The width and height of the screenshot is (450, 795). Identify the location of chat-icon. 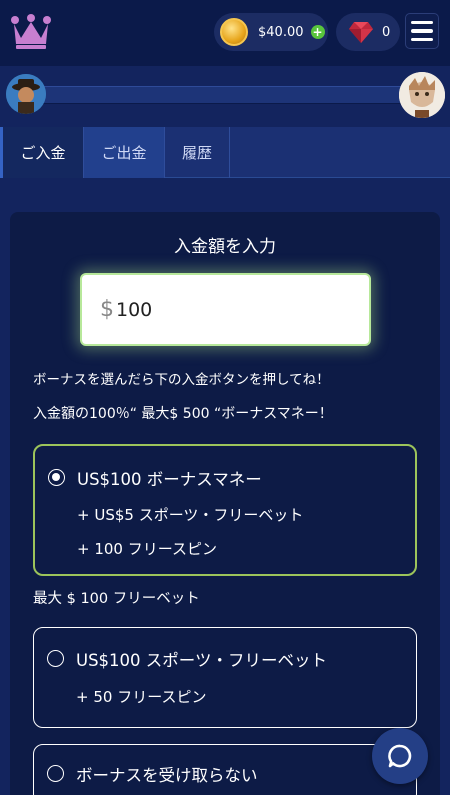
(400, 756).